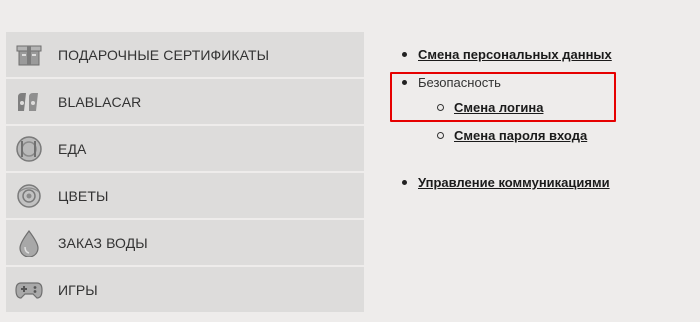 The height and width of the screenshot is (322, 700). I want to click on gift-certificate-icon, so click(29, 55).